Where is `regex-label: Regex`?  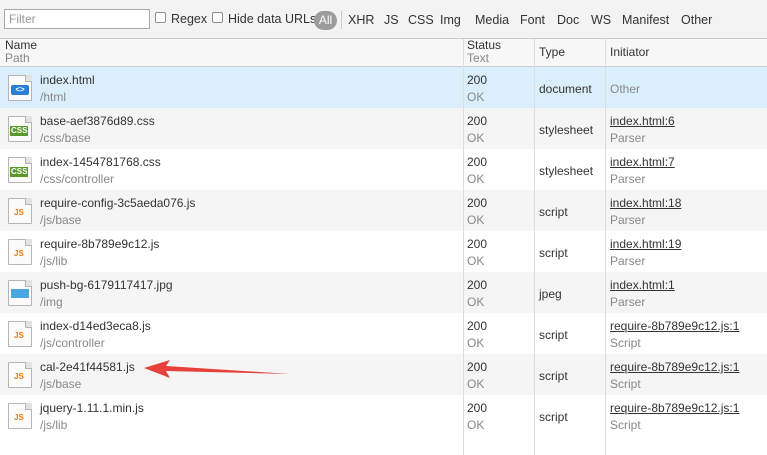
regex-label: Regex is located at coordinates (189, 19).